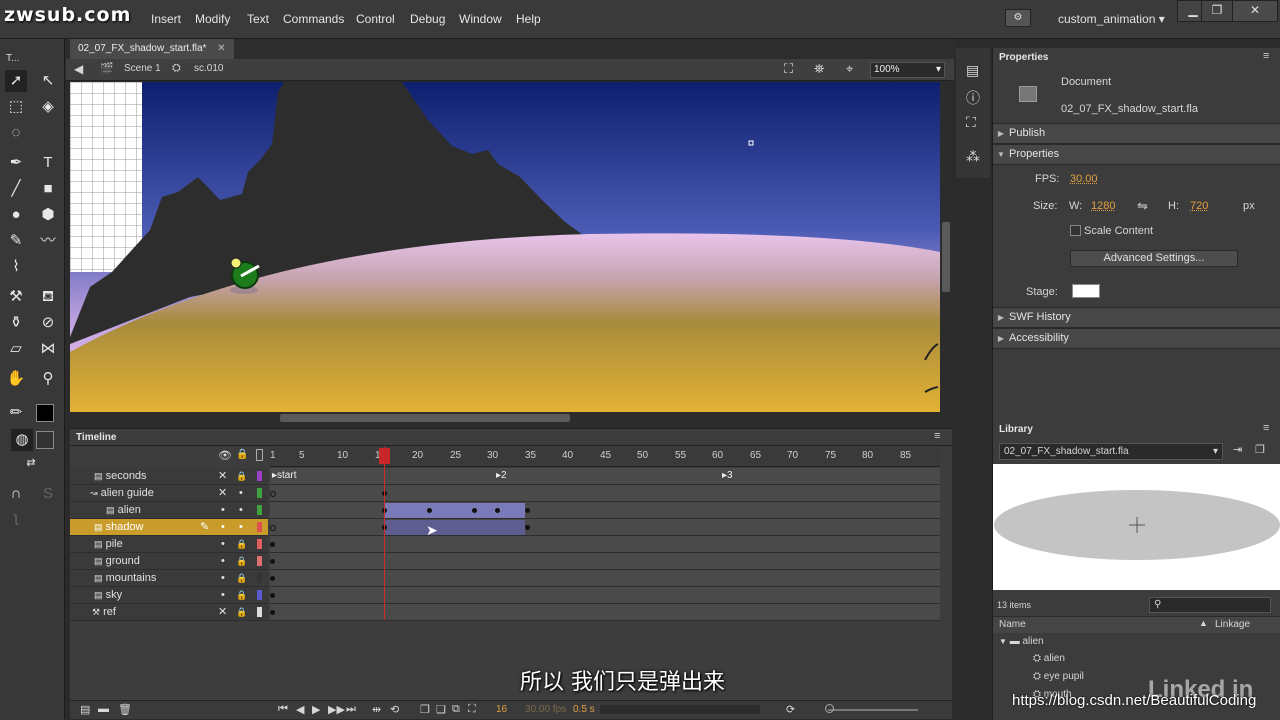 The image size is (1280, 720). Describe the element at coordinates (316, 709) in the screenshot. I see `play-icon: ▶` at that location.